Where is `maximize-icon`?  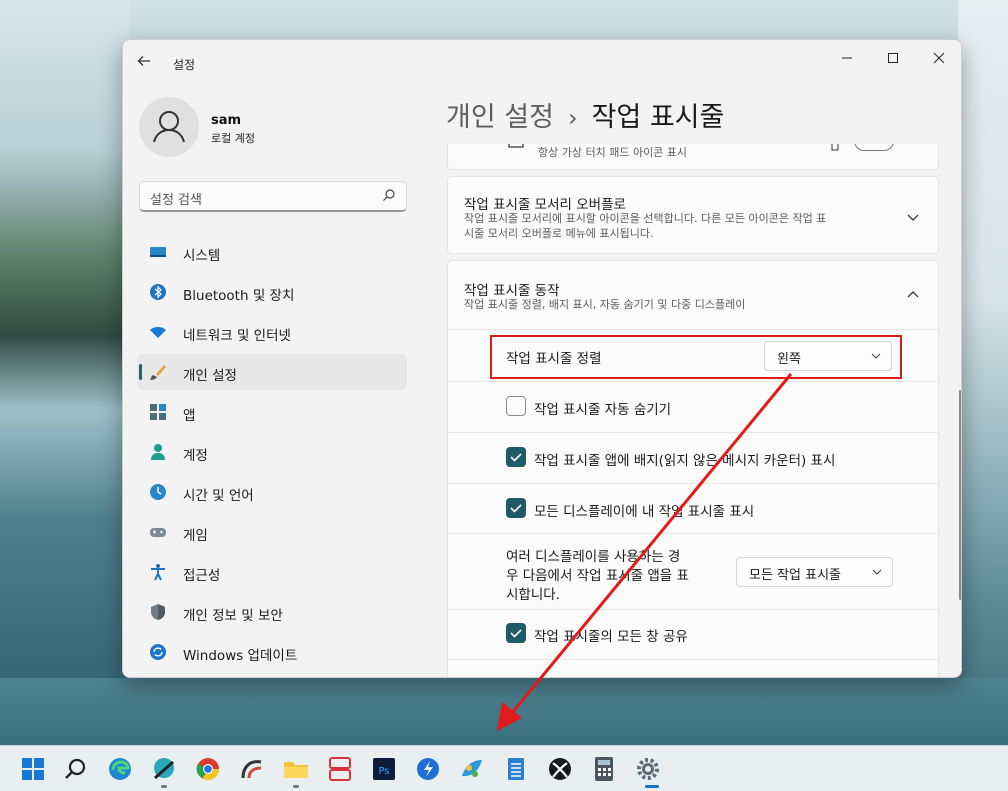 maximize-icon is located at coordinates (893, 58).